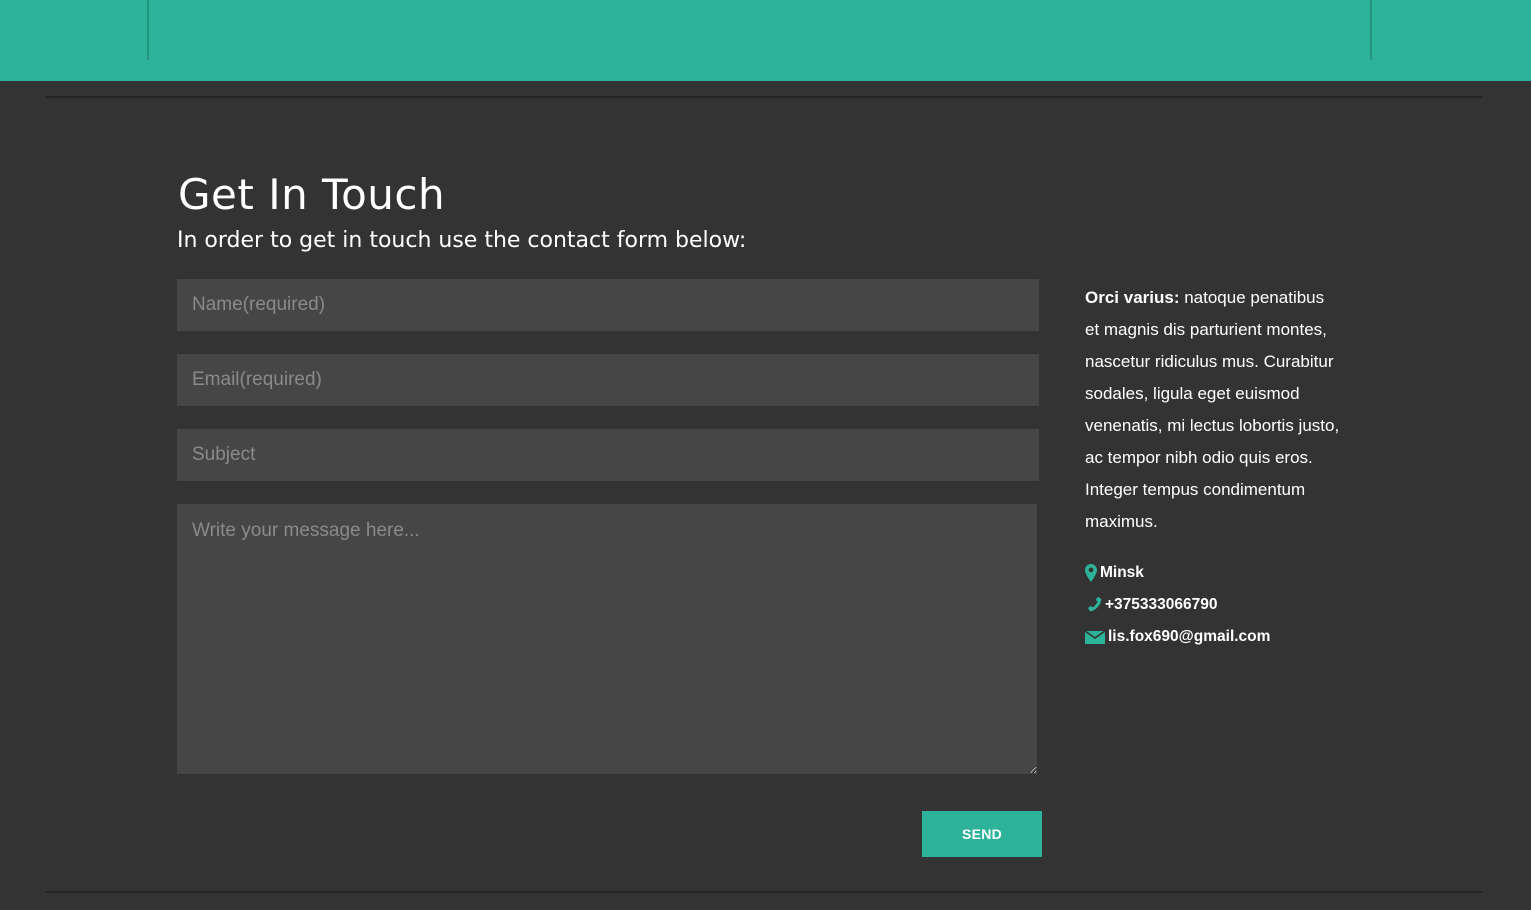  I want to click on phone-text: +375333066790, so click(1161, 604).